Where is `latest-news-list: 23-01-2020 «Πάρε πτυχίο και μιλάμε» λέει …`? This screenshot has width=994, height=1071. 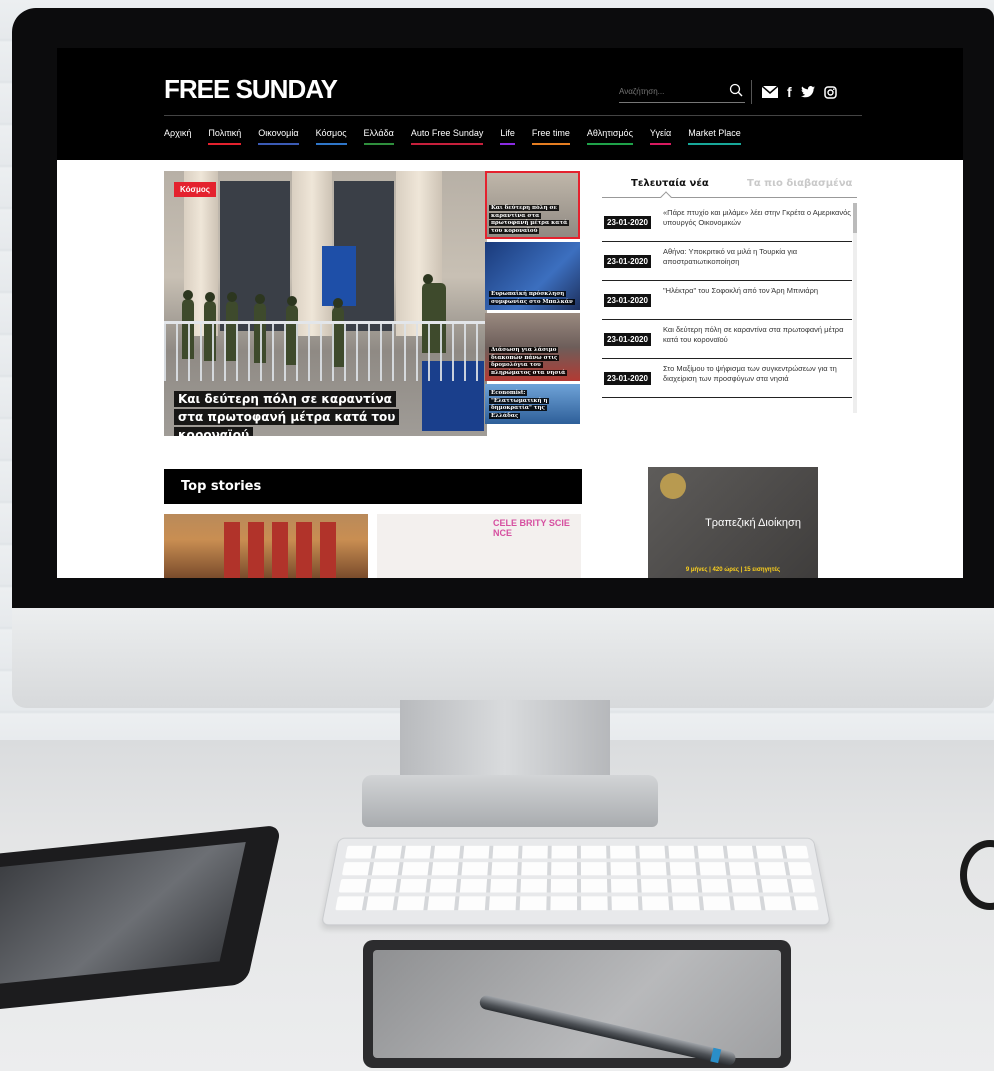
latest-news-list: 23-01-2020 «Πάρε πτυχίο και μιλάμε» λέει … is located at coordinates (727, 300).